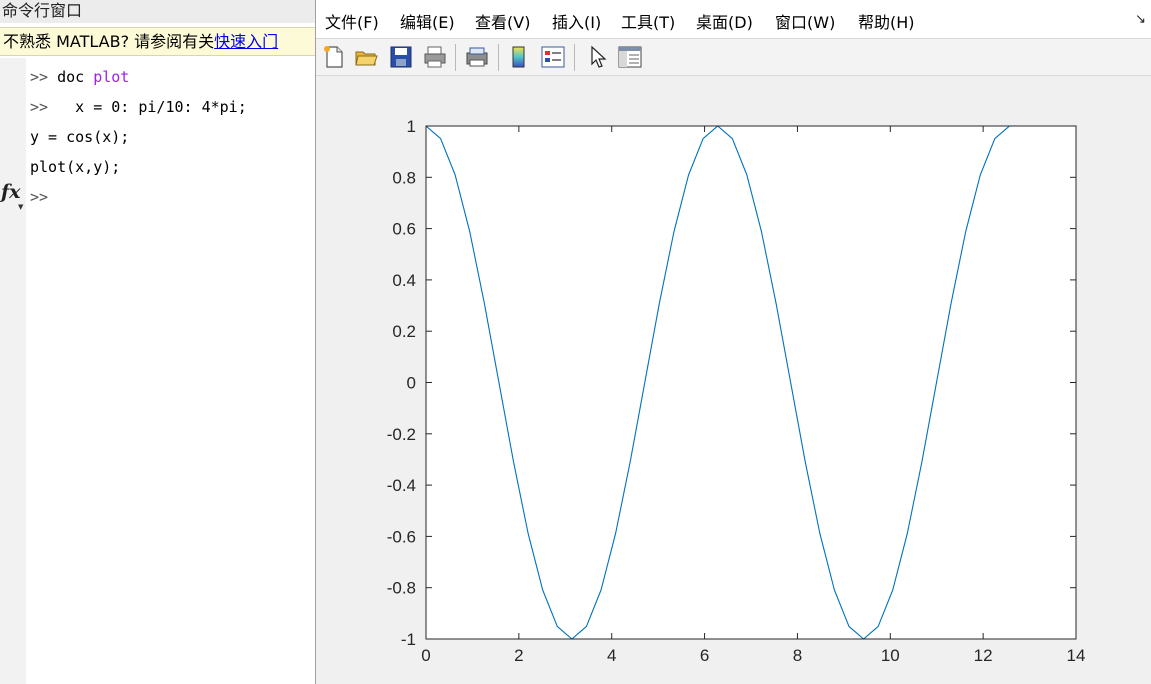  What do you see at coordinates (425, 655) in the screenshot?
I see `x-tick-label: 0` at bounding box center [425, 655].